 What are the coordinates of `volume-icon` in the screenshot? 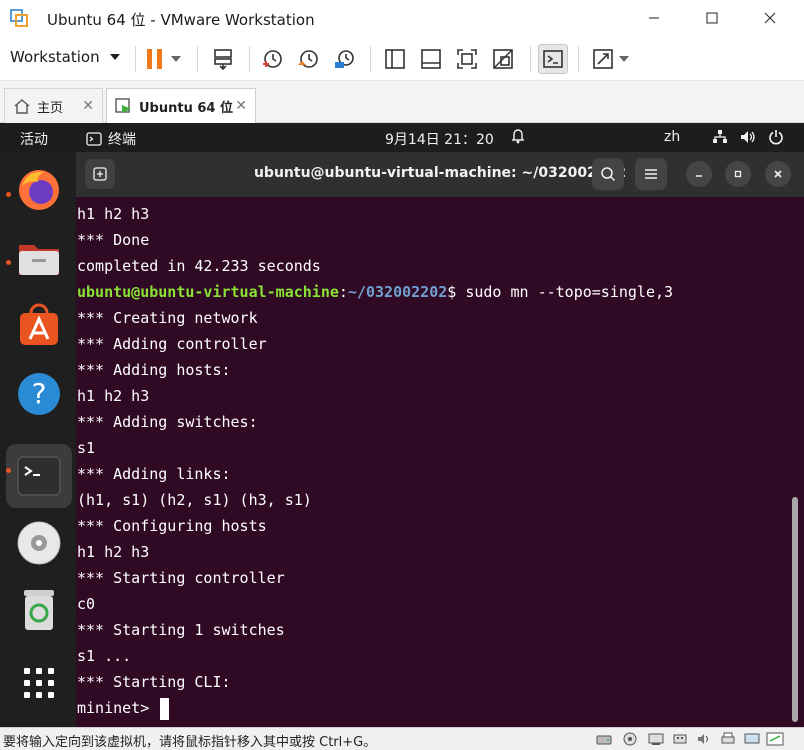 It's located at (748, 137).